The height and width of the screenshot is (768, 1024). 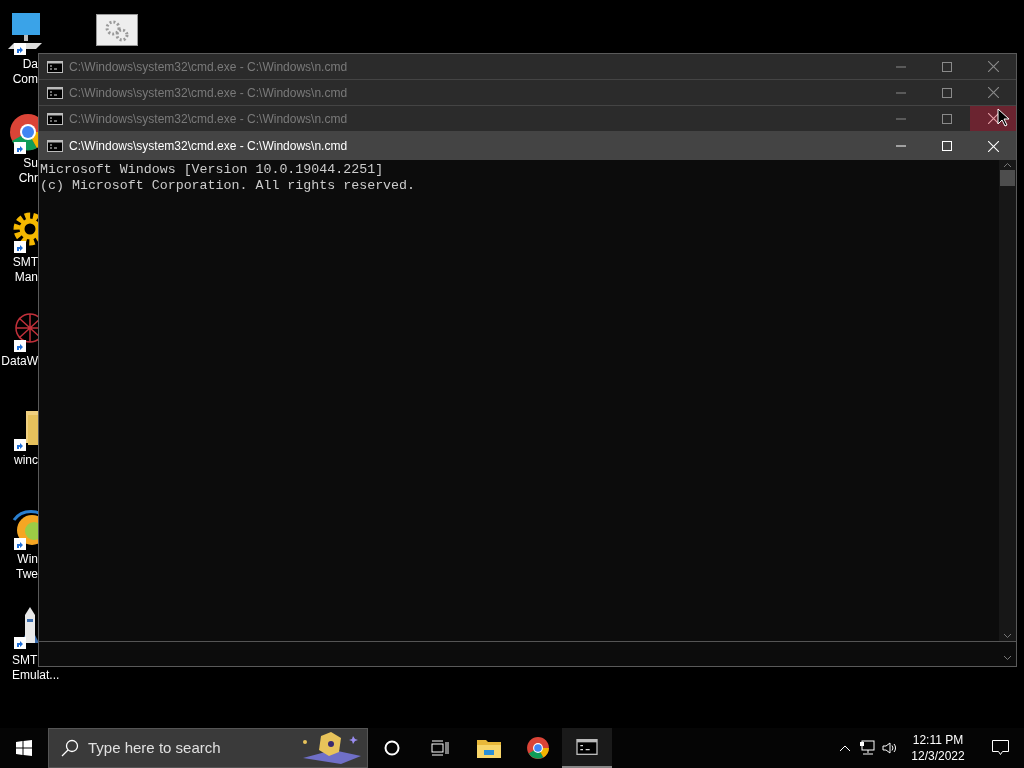 What do you see at coordinates (25, 79) in the screenshot?
I see `desktop-icon-label: Com` at bounding box center [25, 79].